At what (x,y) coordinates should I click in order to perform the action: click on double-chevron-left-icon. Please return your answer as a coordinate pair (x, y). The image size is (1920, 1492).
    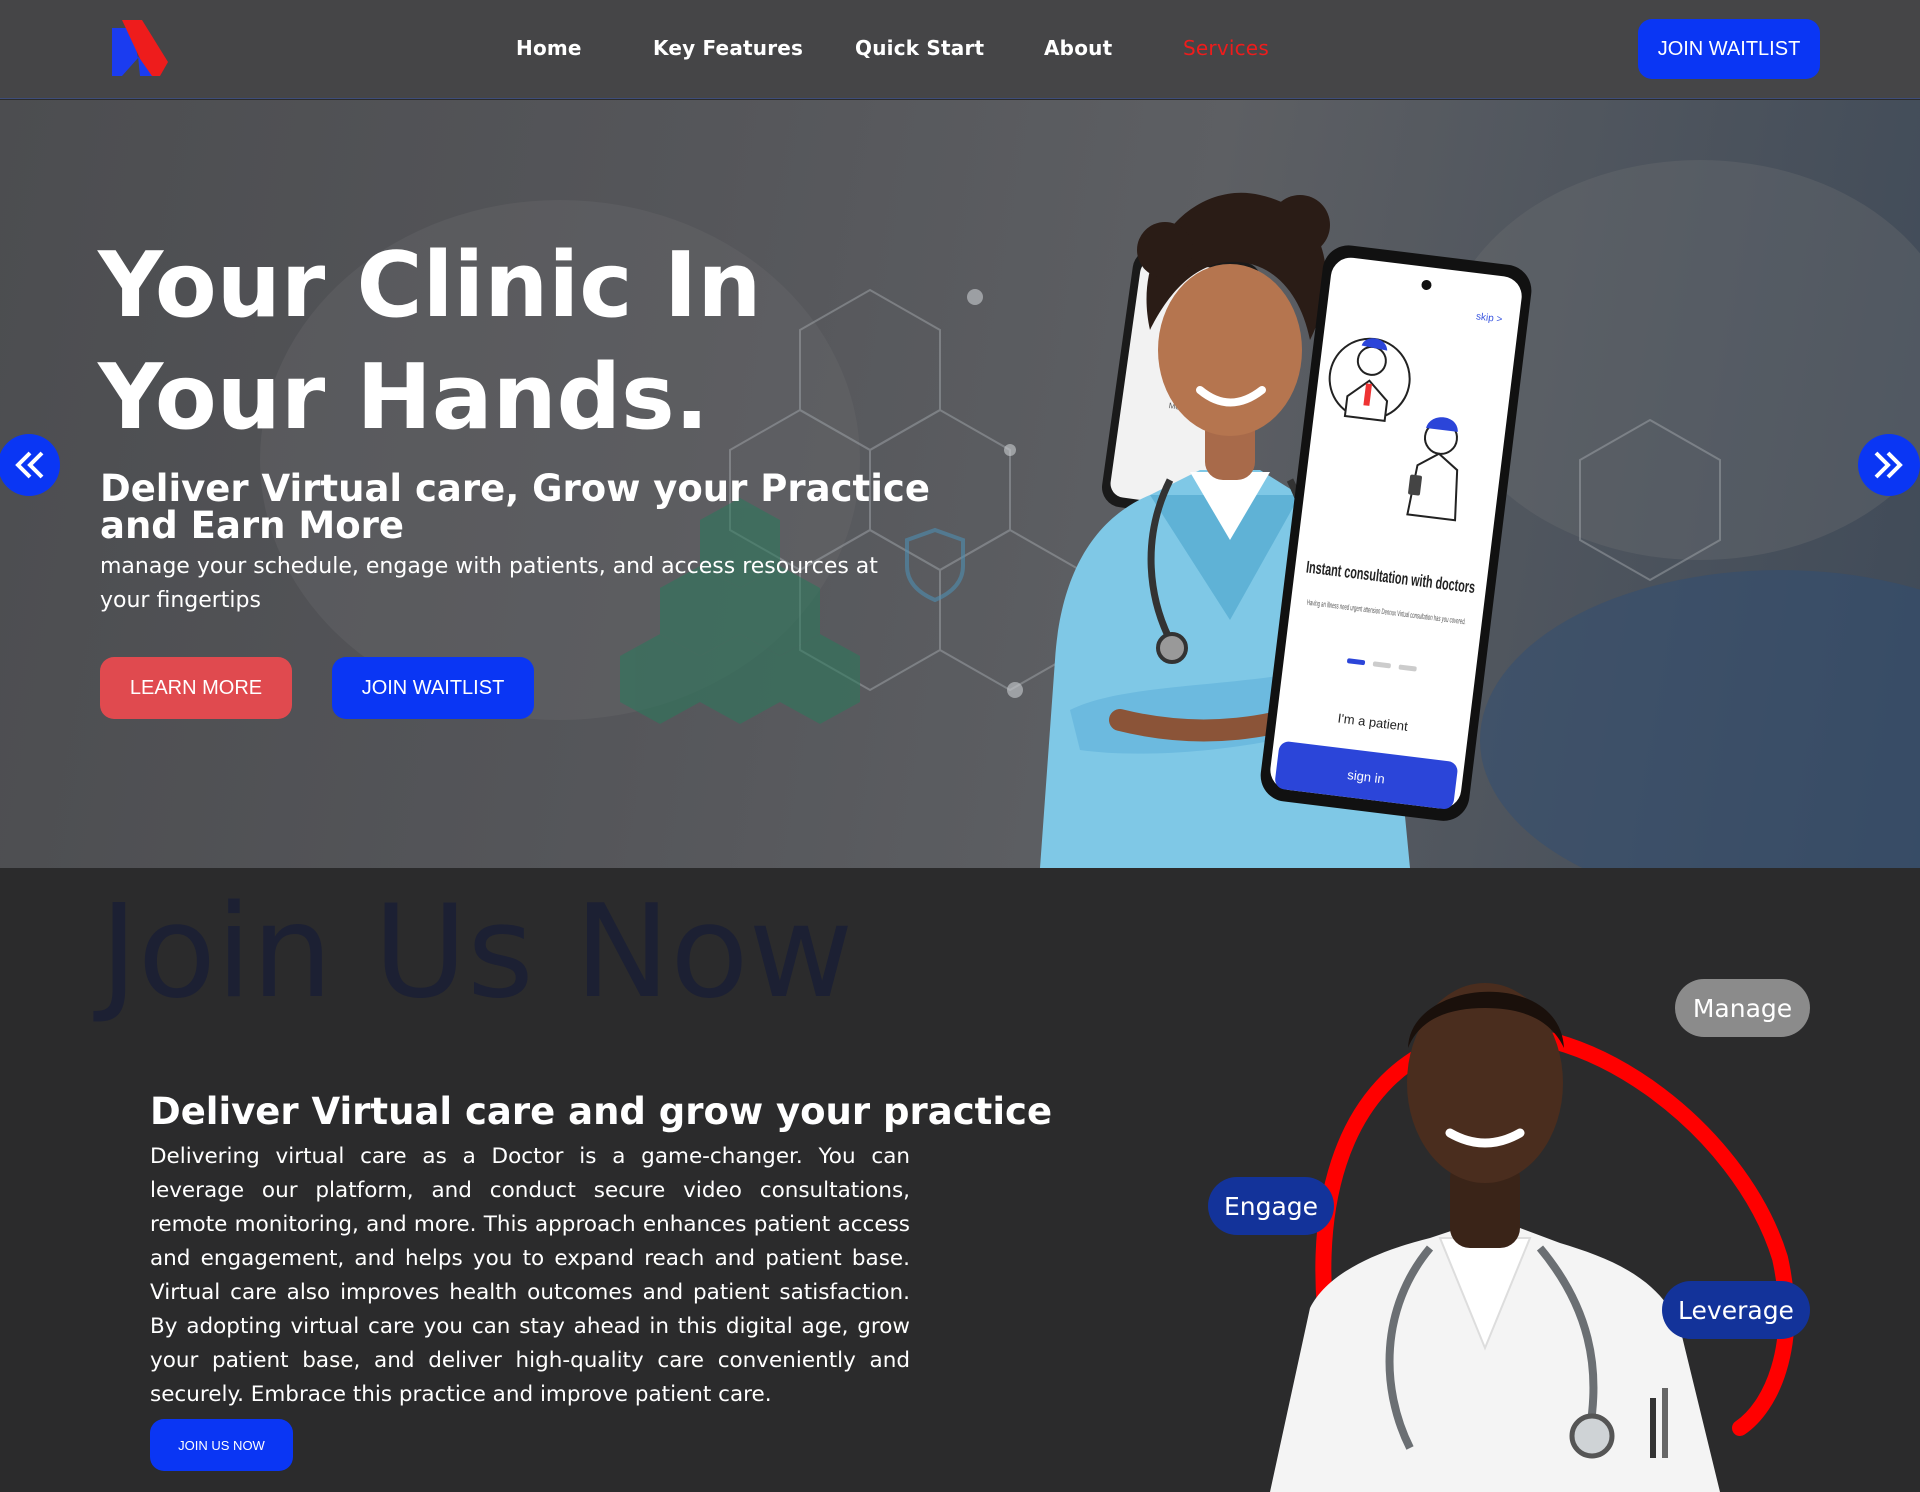
    Looking at the image, I should click on (29, 465).